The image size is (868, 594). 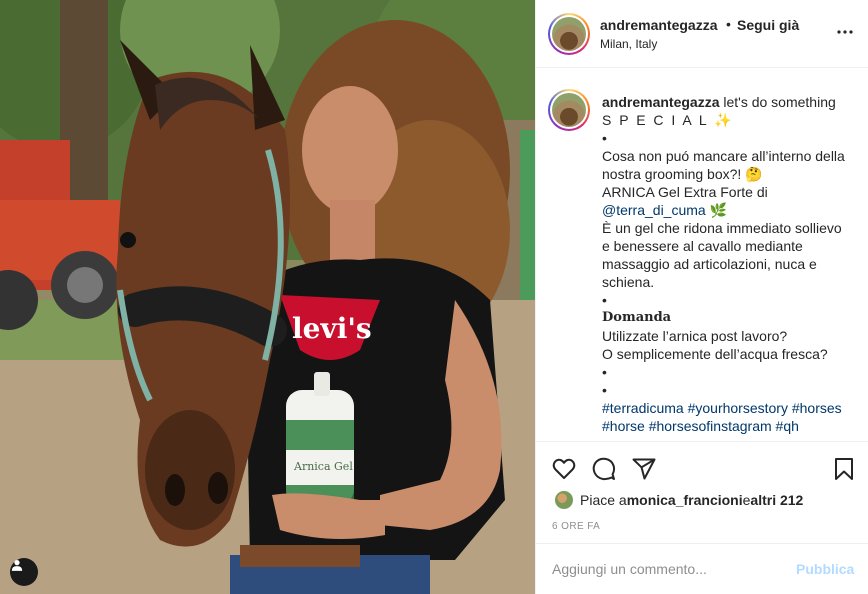 What do you see at coordinates (668, 120) in the screenshot?
I see `caption-line: S P E C I A L ✨` at bounding box center [668, 120].